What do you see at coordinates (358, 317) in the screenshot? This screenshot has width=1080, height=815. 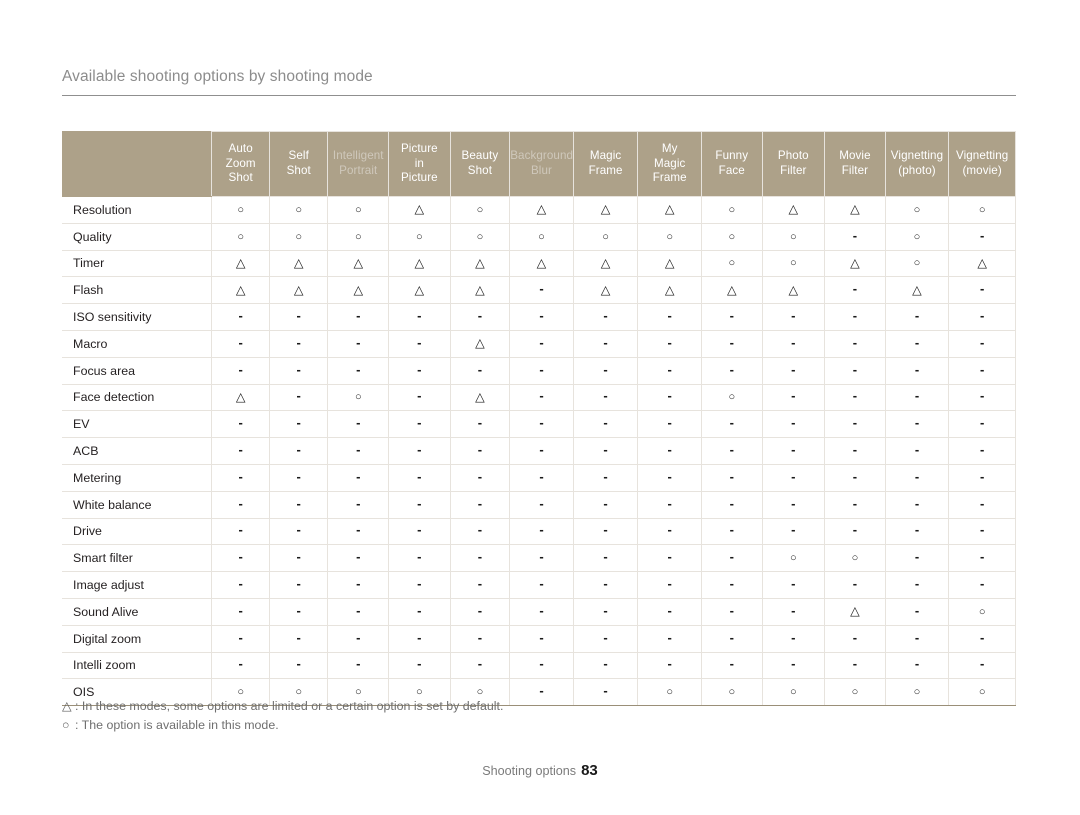 I see `cell-iso-sensitivity-intelligent-portrait: -` at bounding box center [358, 317].